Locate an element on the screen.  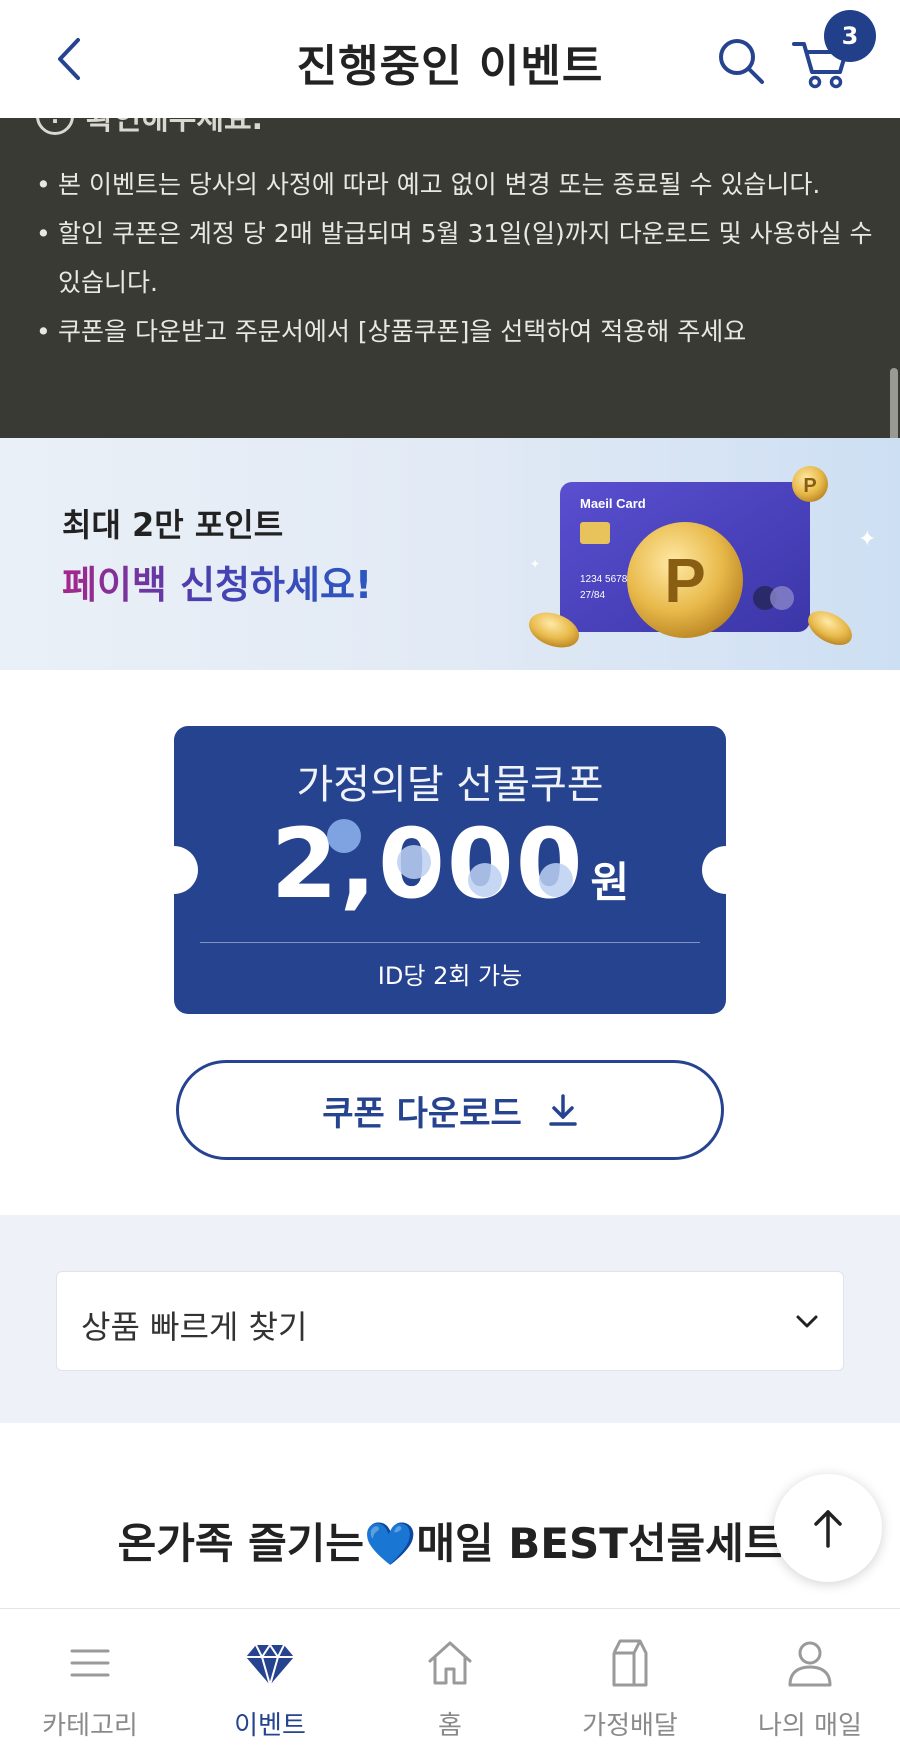
coupon-title: 가정의달 선물쿠폰 is located at coordinates (450, 785).